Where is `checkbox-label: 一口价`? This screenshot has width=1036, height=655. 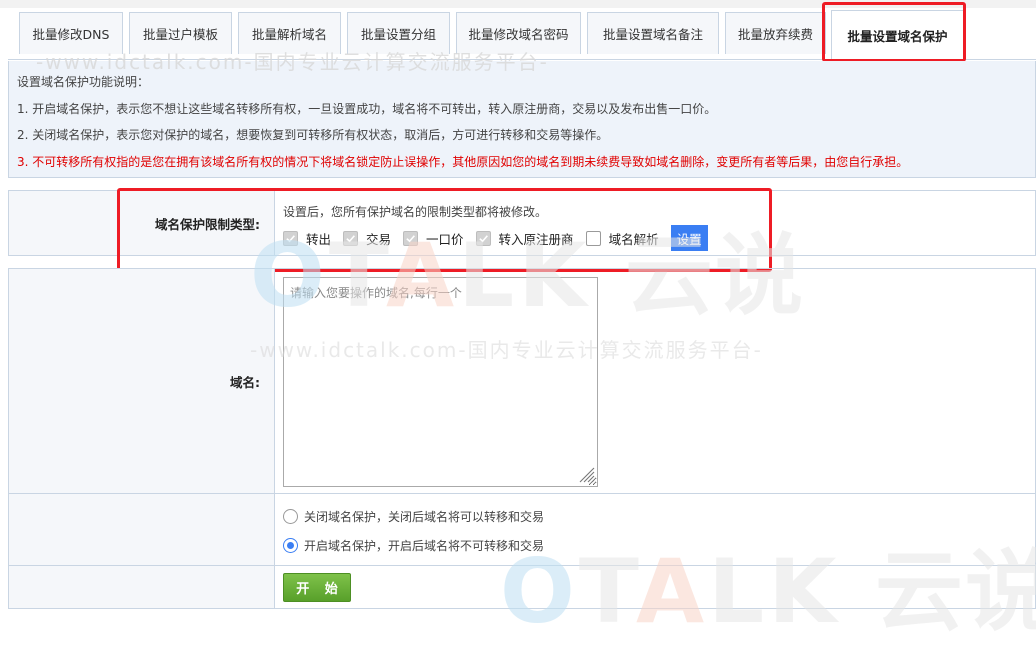 checkbox-label: 一口价 is located at coordinates (445, 239).